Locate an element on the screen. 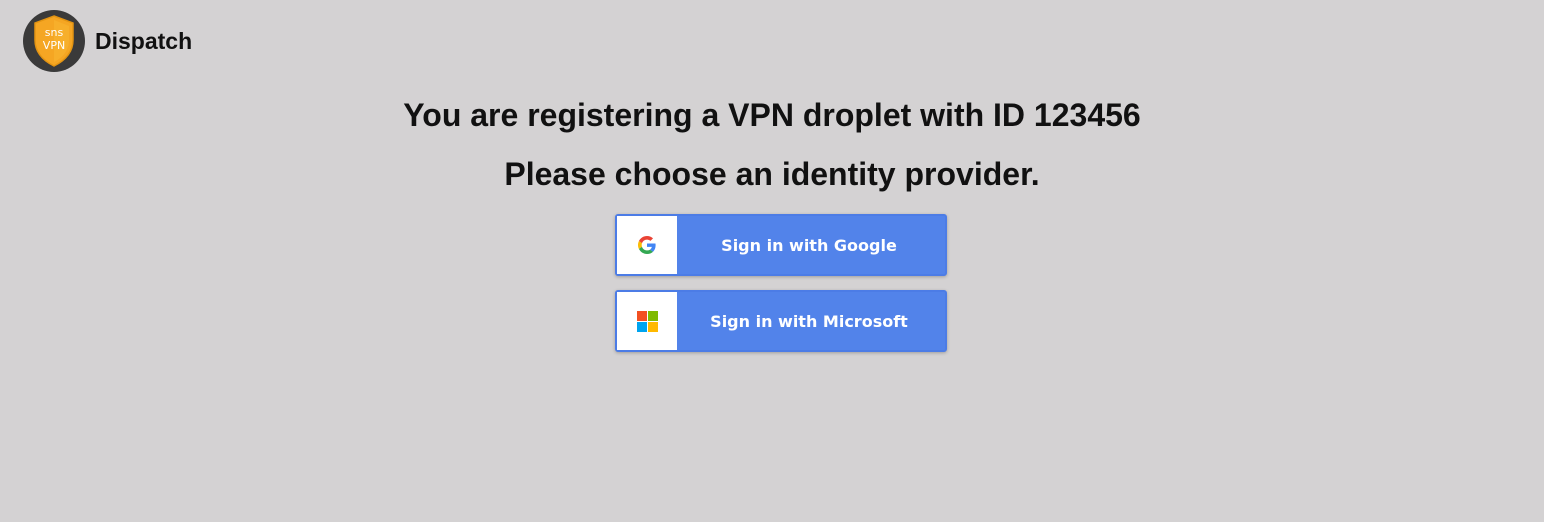  google-icon-box is located at coordinates (647, 245).